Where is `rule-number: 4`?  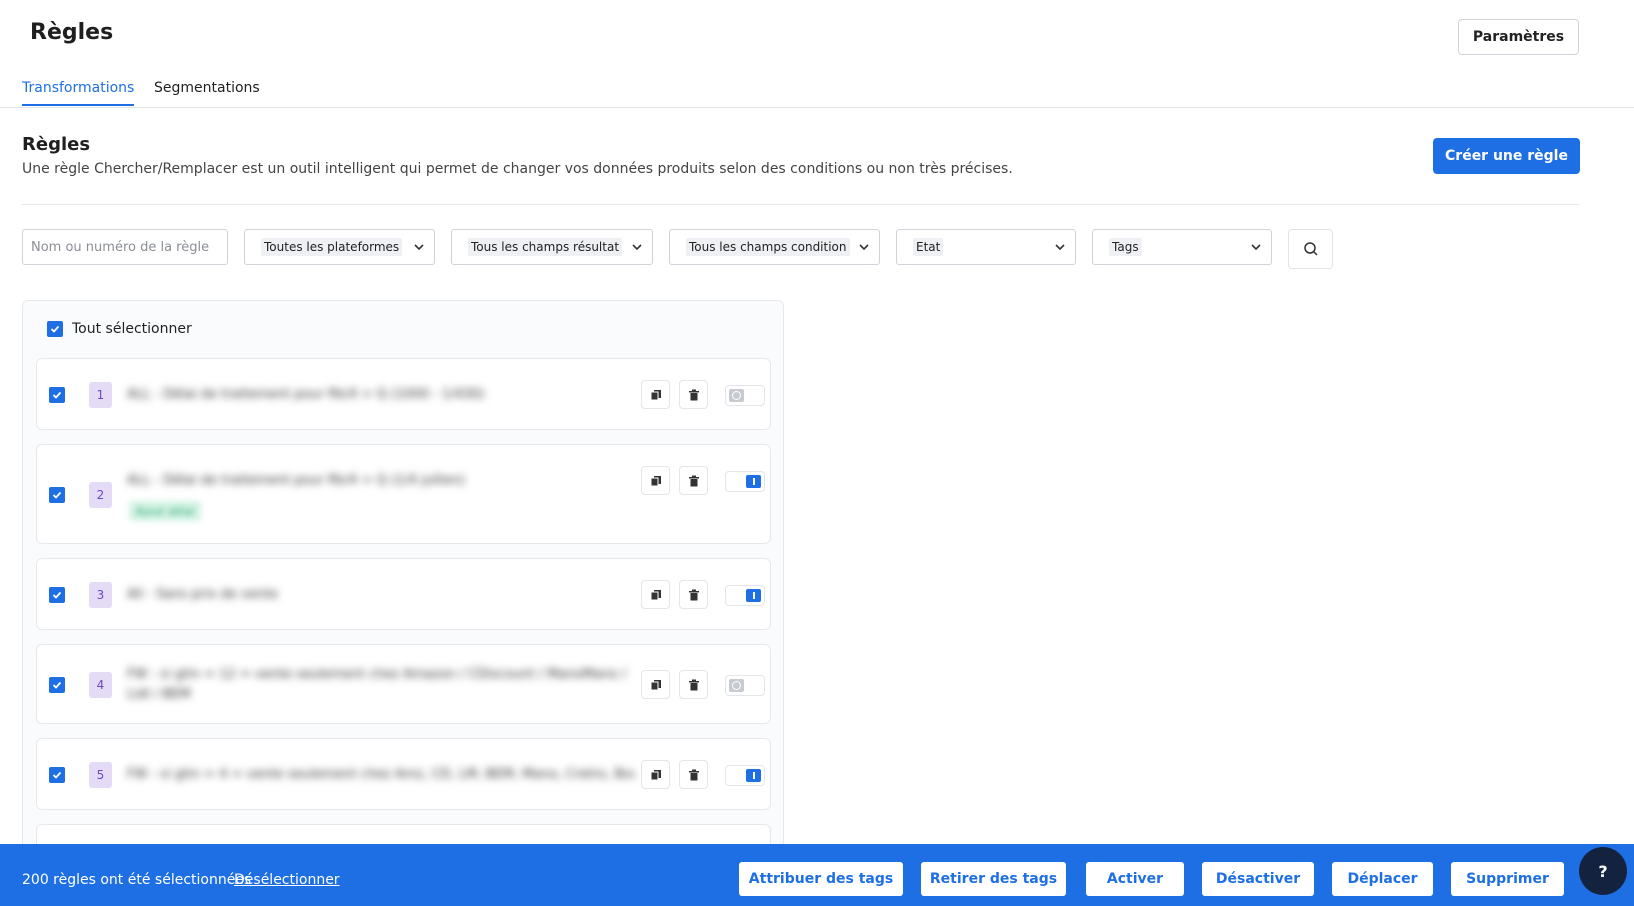
rule-number: 4 is located at coordinates (100, 685).